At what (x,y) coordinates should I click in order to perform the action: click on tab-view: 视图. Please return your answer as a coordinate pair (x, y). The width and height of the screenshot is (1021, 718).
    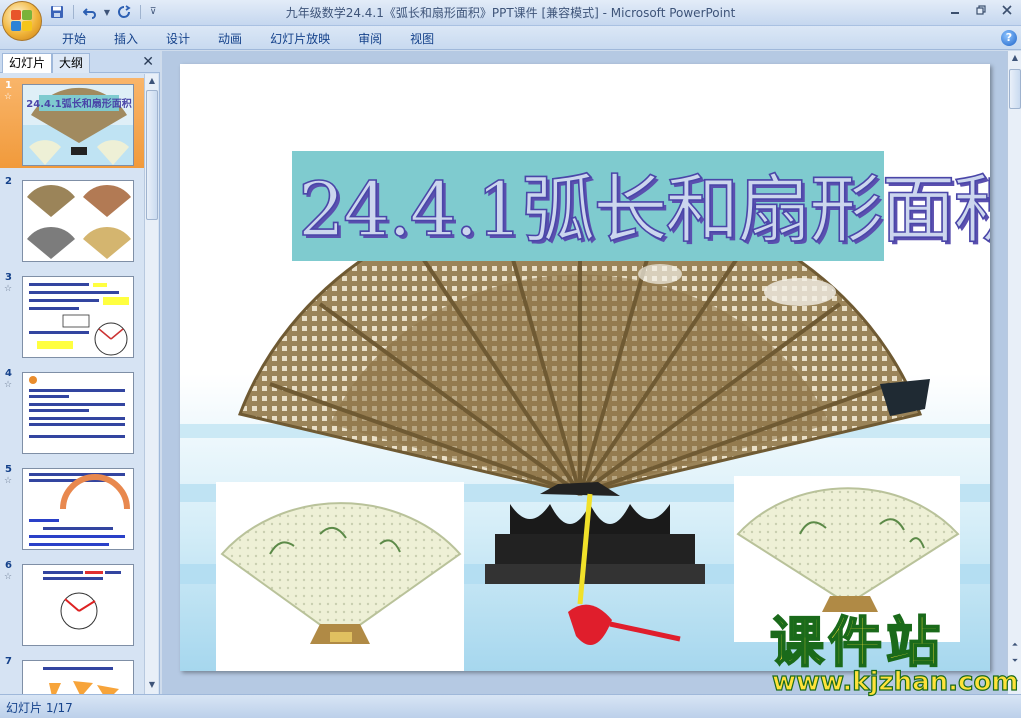
    Looking at the image, I should click on (422, 39).